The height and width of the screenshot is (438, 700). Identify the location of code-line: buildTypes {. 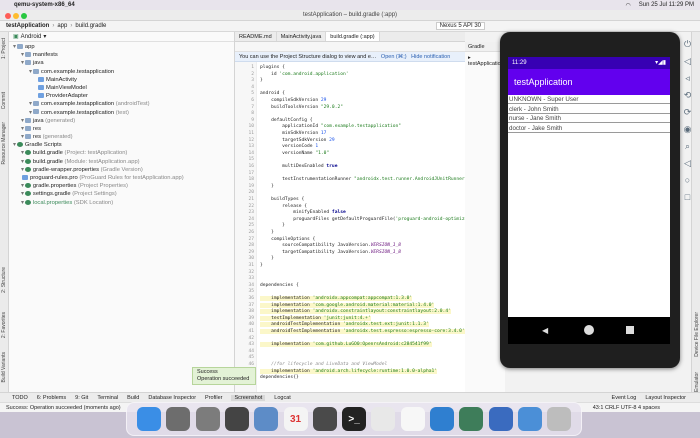
(282, 199).